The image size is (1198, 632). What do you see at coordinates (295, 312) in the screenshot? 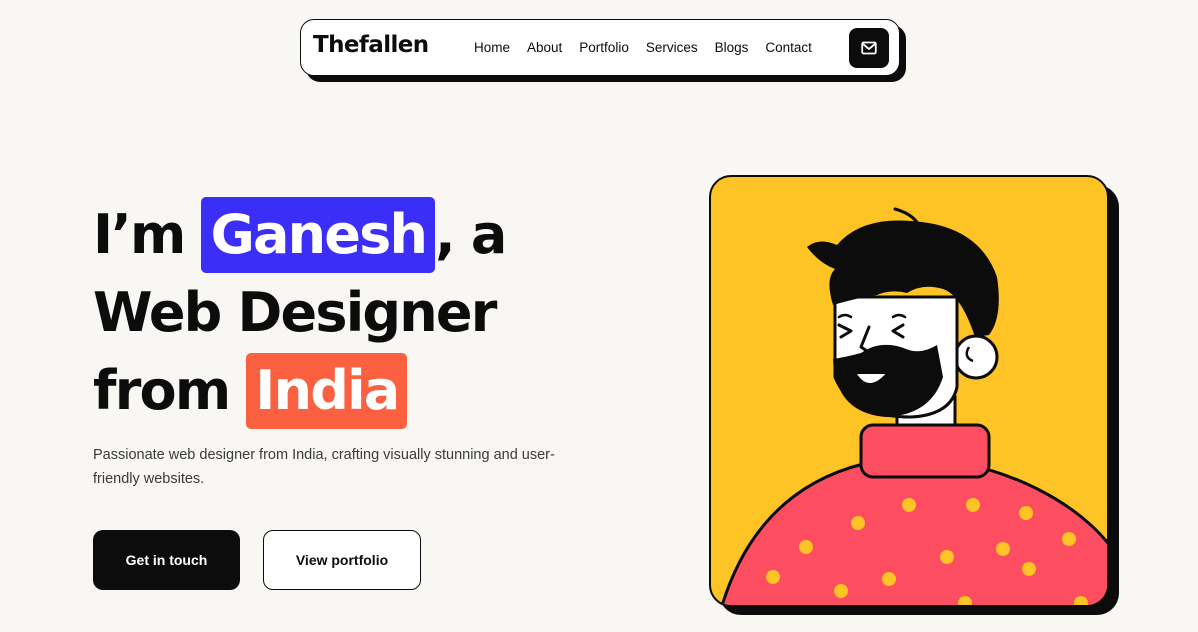
I see `hero-title-line-2: Web Designer` at bounding box center [295, 312].